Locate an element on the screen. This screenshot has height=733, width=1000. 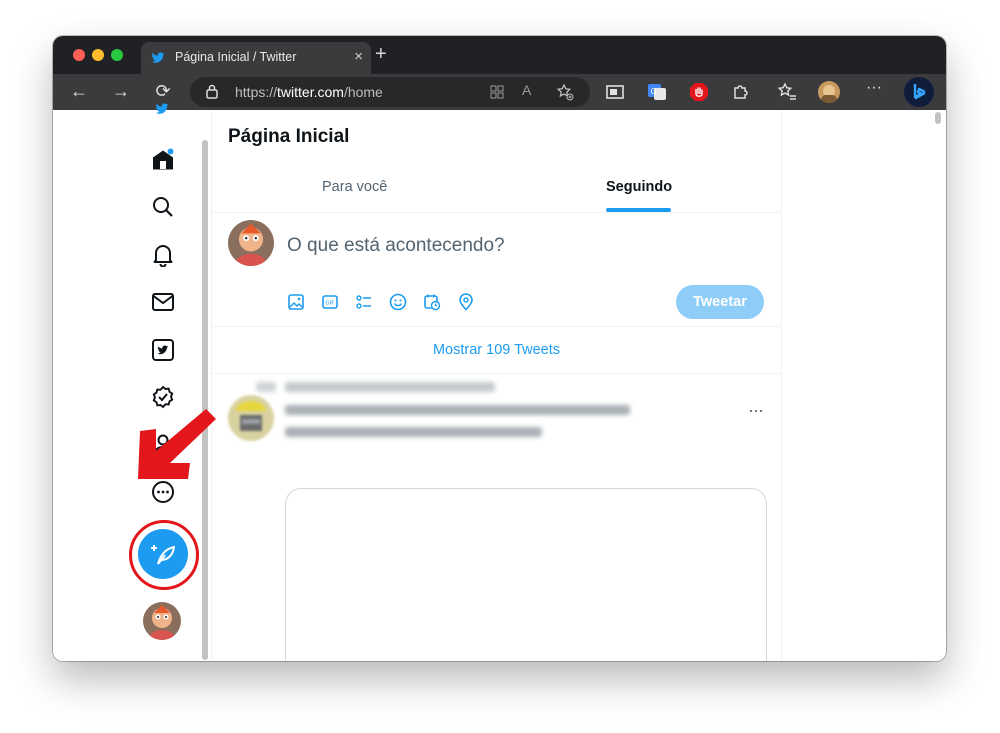
new-tab-button: + is located at coordinates (381, 54).